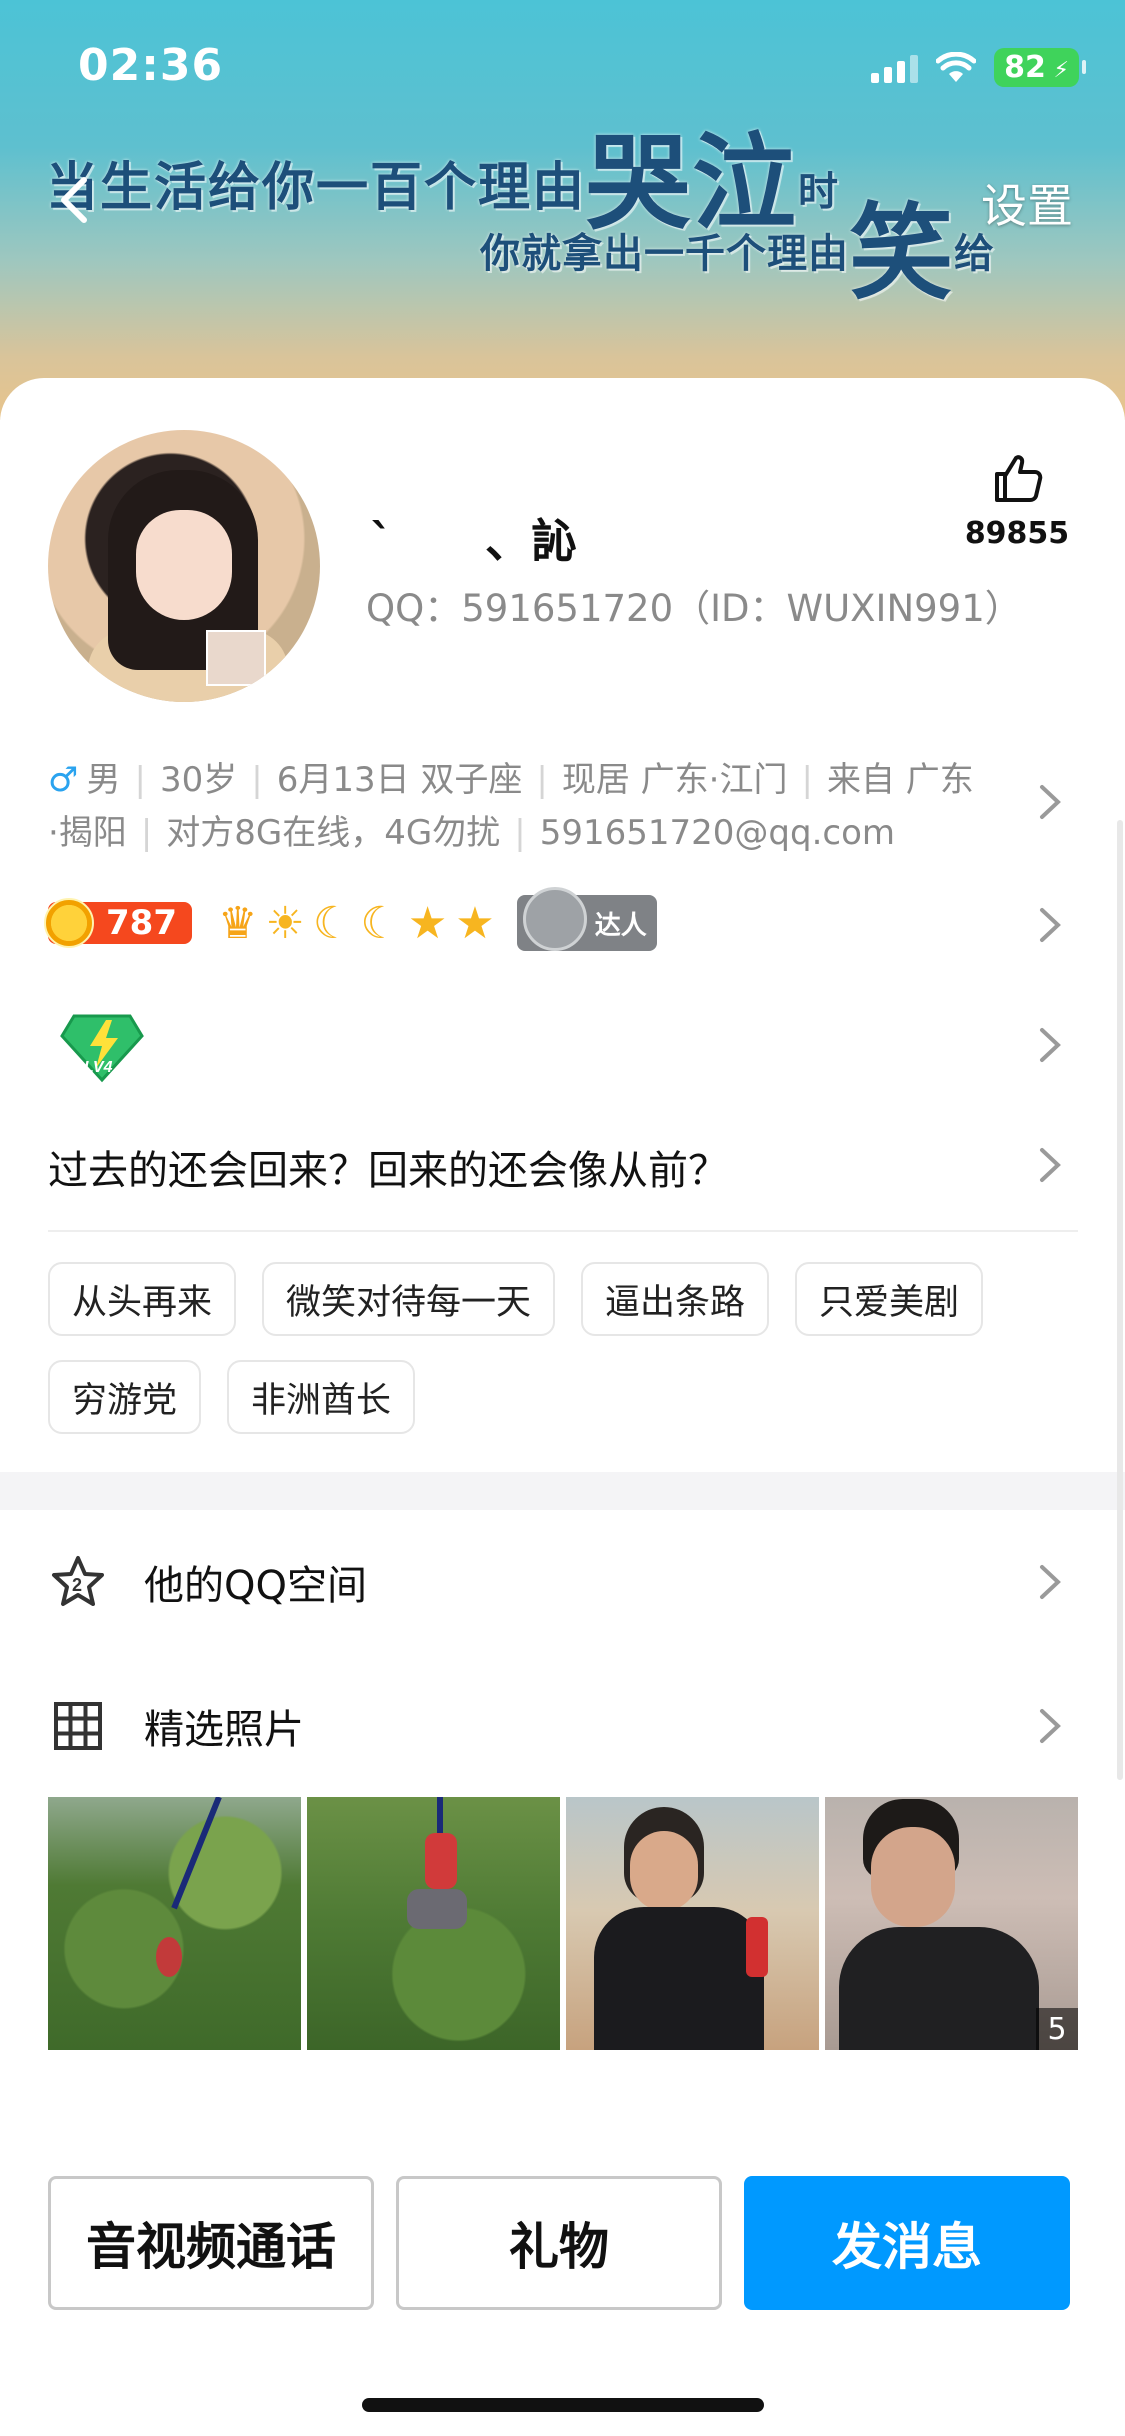 Image resolution: width=1125 pixels, height=2436 pixels. I want to click on crown-icon: ♛, so click(238, 923).